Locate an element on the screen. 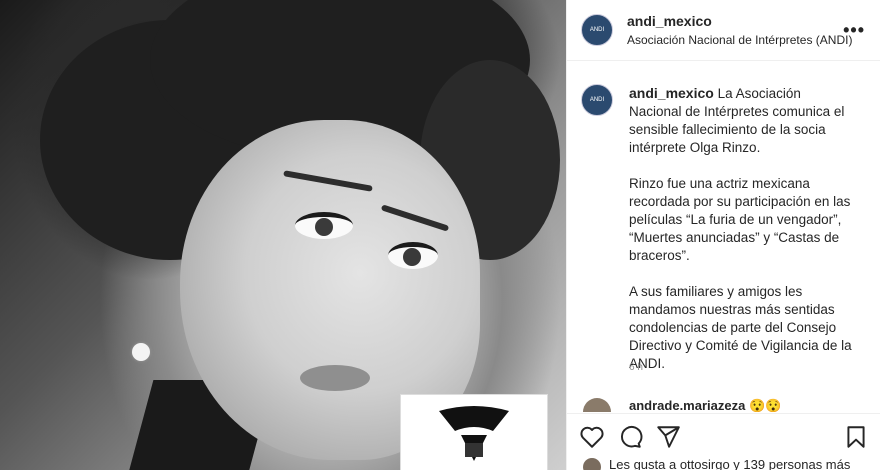 This screenshot has height=470, width=880. photo-lips is located at coordinates (335, 378).